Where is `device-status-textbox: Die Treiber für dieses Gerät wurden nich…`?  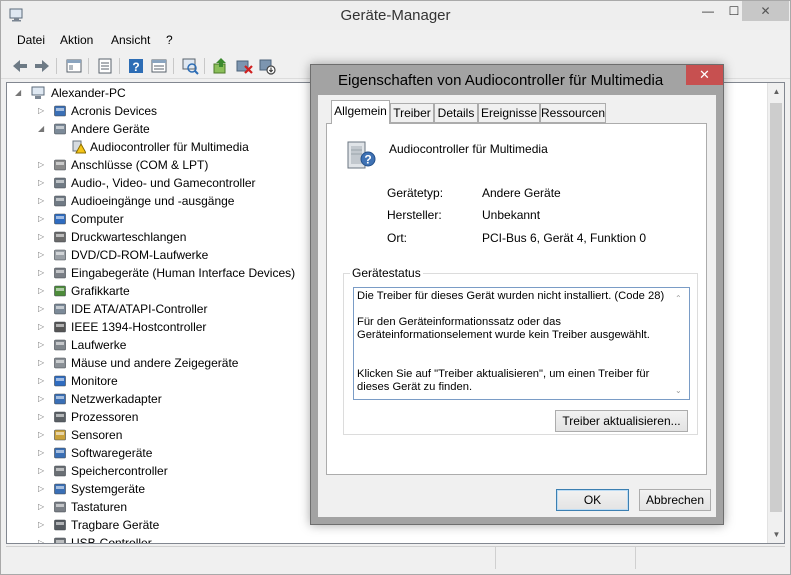
device-status-textbox: Die Treiber für dieses Gerät wurden nich… is located at coordinates (521, 343).